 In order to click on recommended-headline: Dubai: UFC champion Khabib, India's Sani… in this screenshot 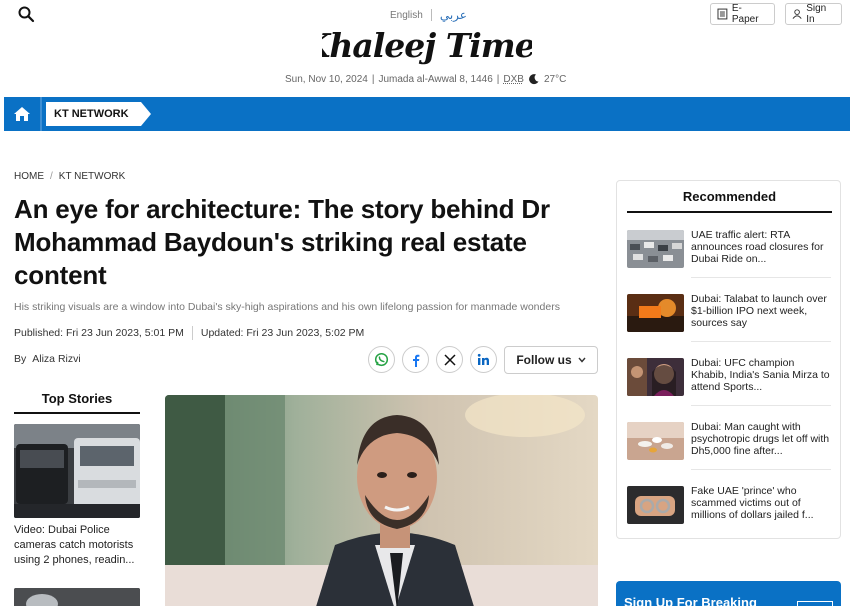, I will do `click(760, 375)`.